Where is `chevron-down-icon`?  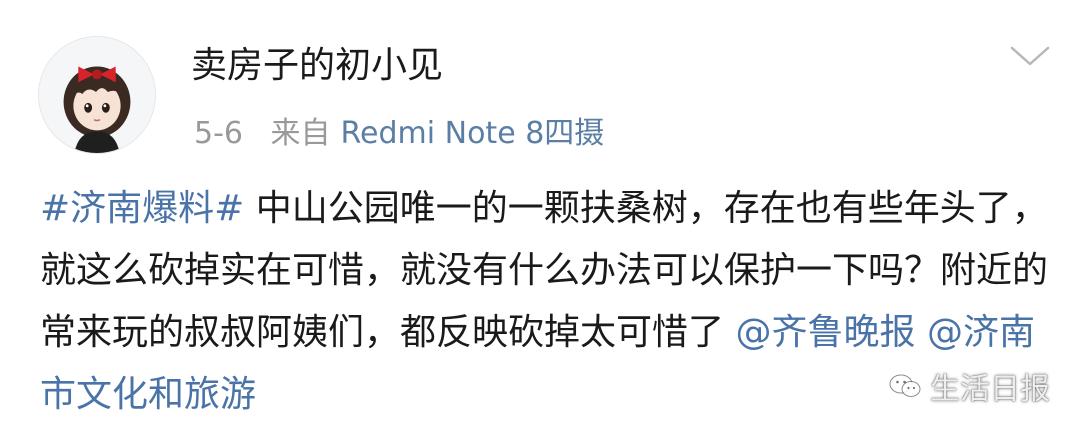
chevron-down-icon is located at coordinates (1030, 56).